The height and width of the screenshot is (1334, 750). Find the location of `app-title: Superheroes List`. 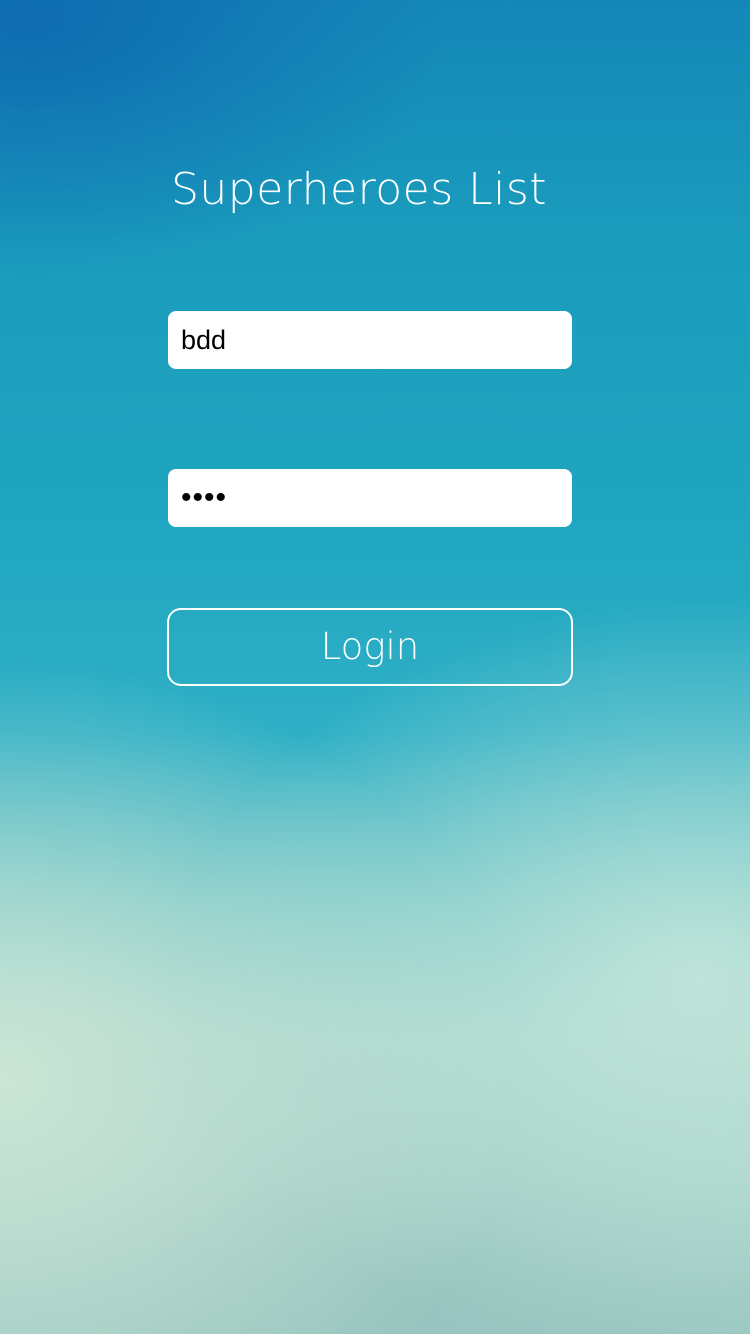

app-title: Superheroes List is located at coordinates (359, 189).